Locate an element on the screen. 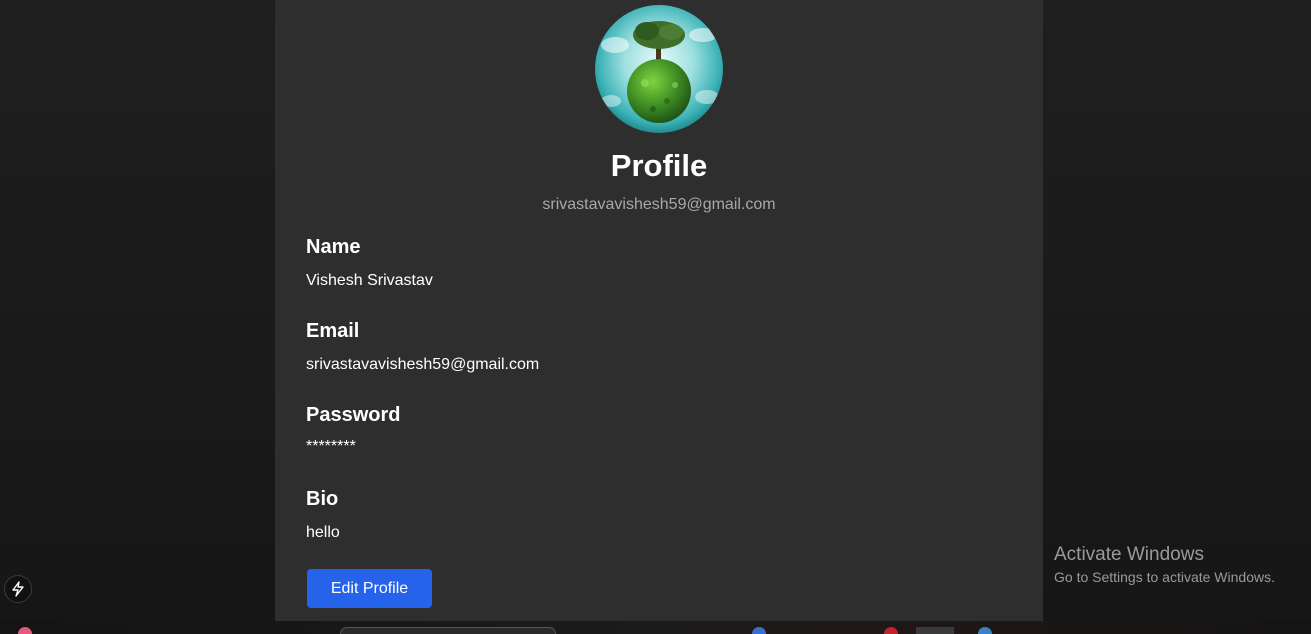 The height and width of the screenshot is (634, 1311). bio-label: Bio is located at coordinates (322, 499).